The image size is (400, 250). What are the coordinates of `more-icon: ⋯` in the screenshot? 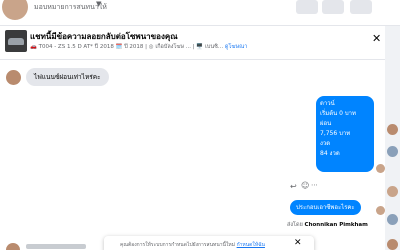 It's located at (314, 185).